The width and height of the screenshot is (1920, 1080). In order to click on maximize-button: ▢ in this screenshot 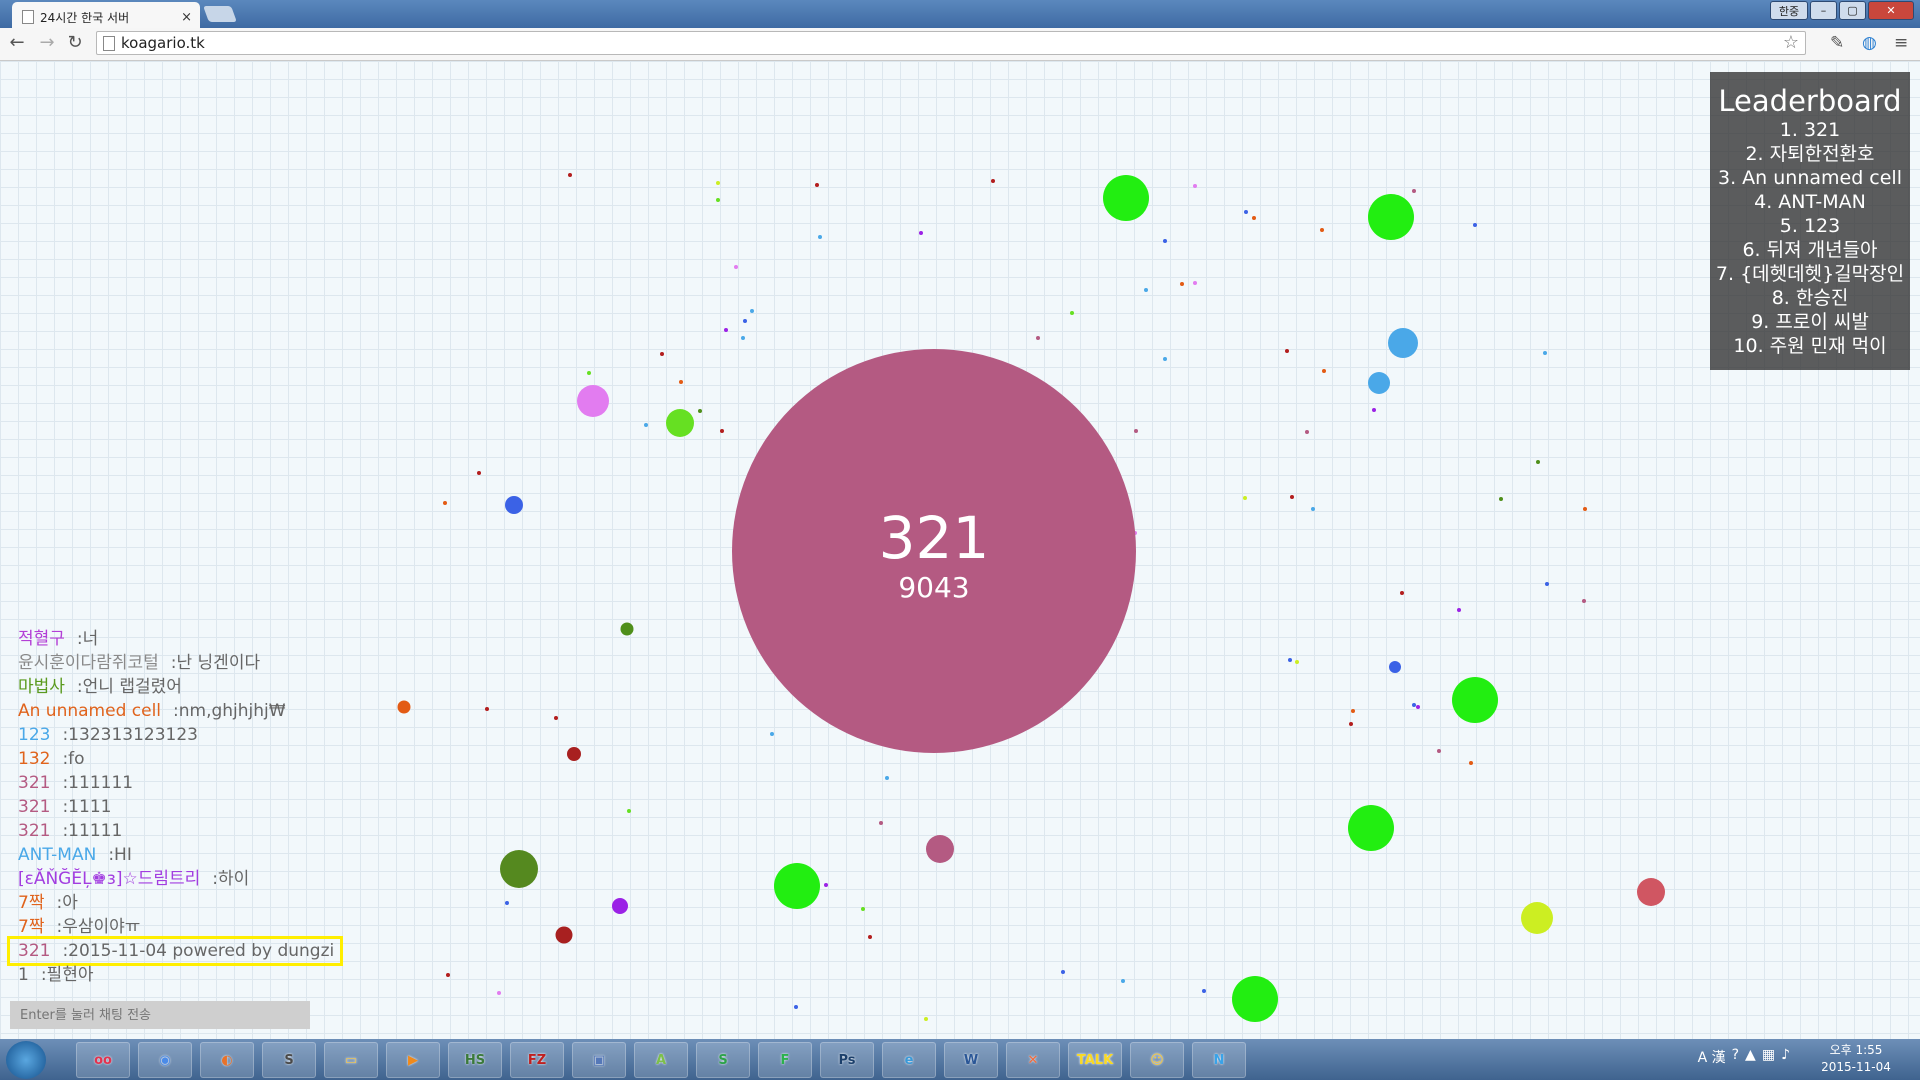, I will do `click(1852, 10)`.